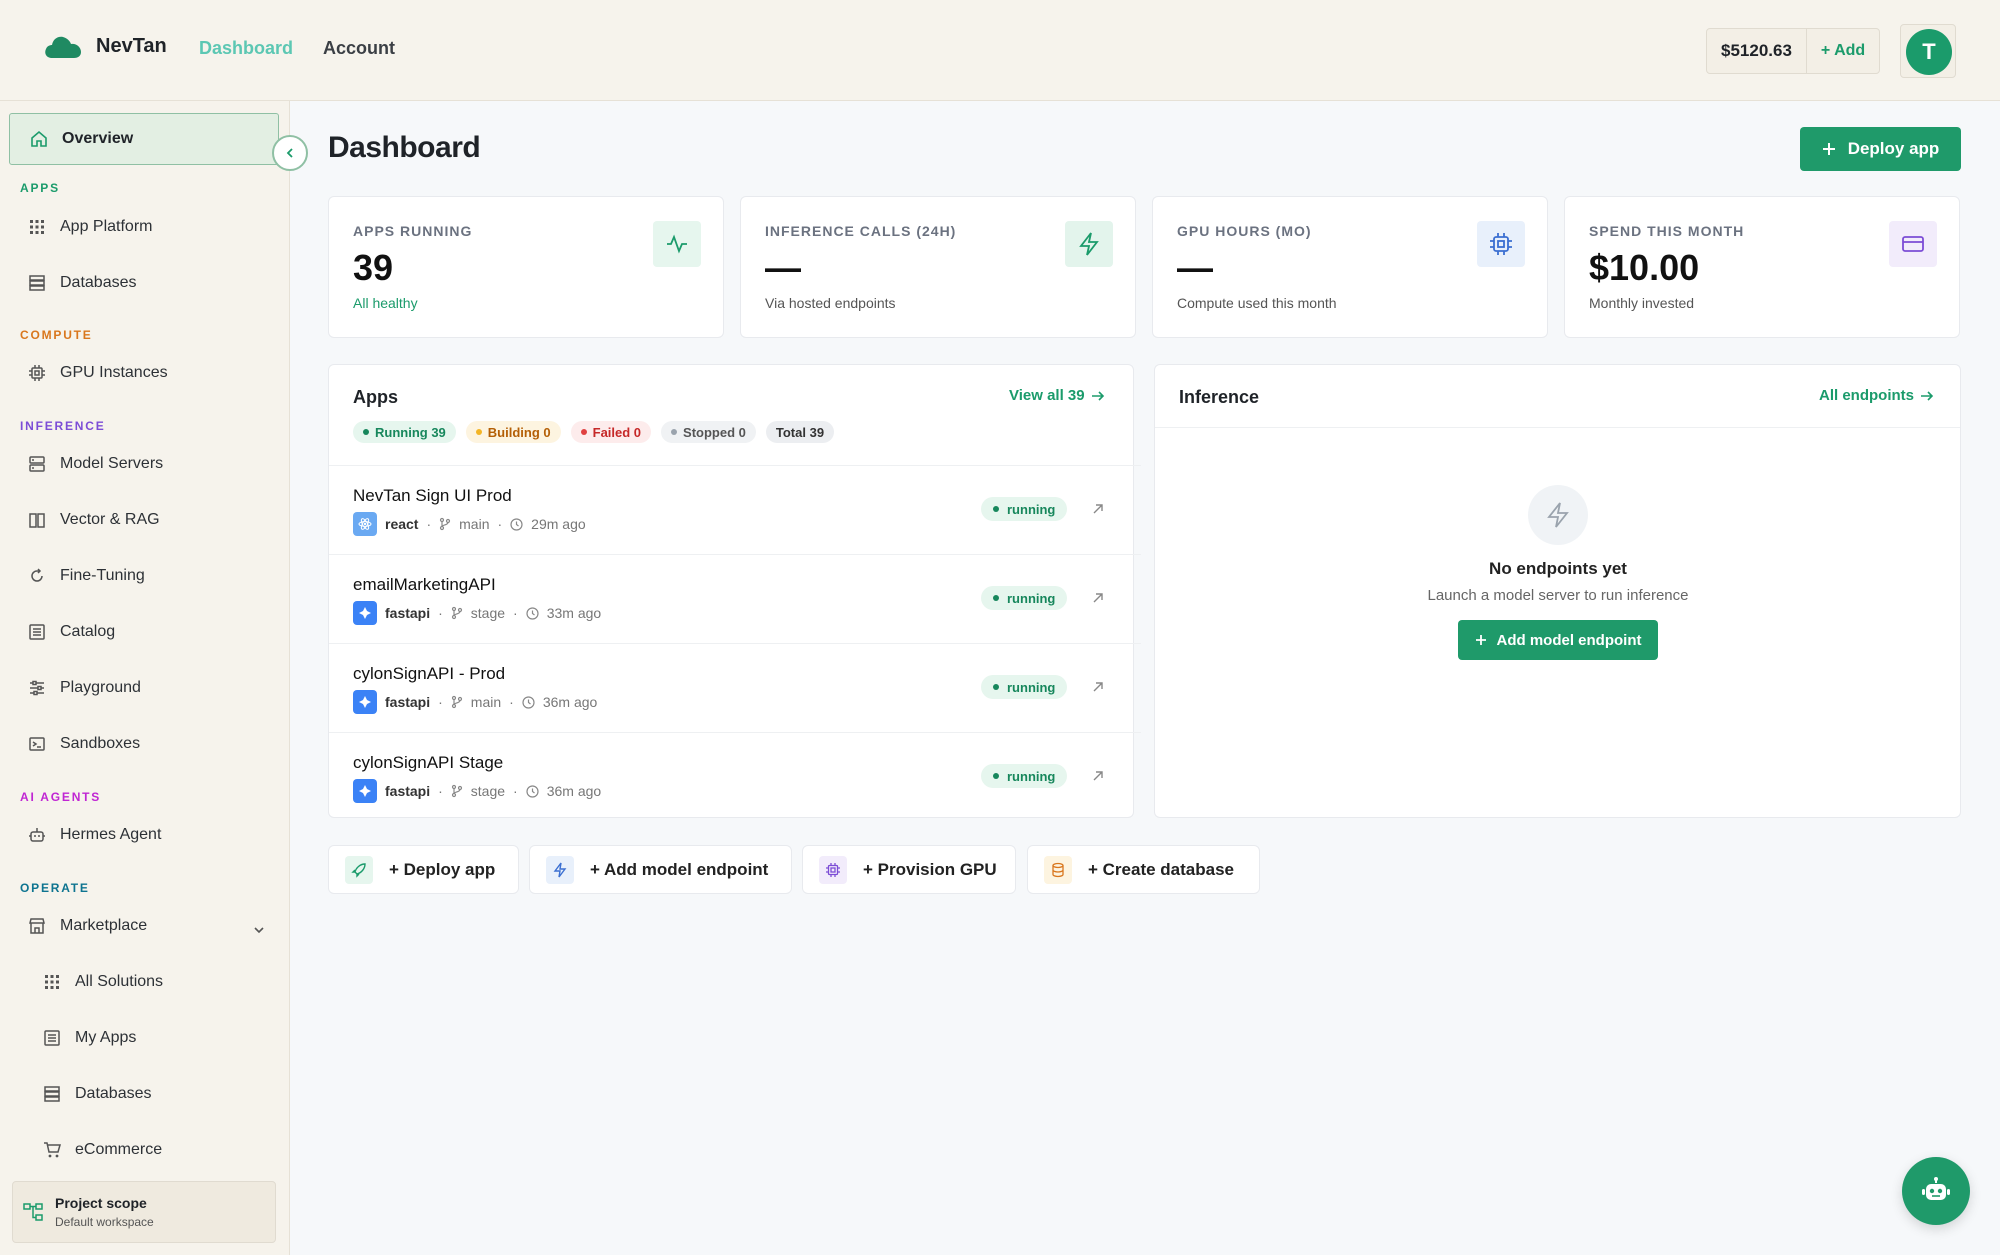 Image resolution: width=2000 pixels, height=1255 pixels. What do you see at coordinates (513, 432) in the screenshot?
I see `chip-building: Building 0` at bounding box center [513, 432].